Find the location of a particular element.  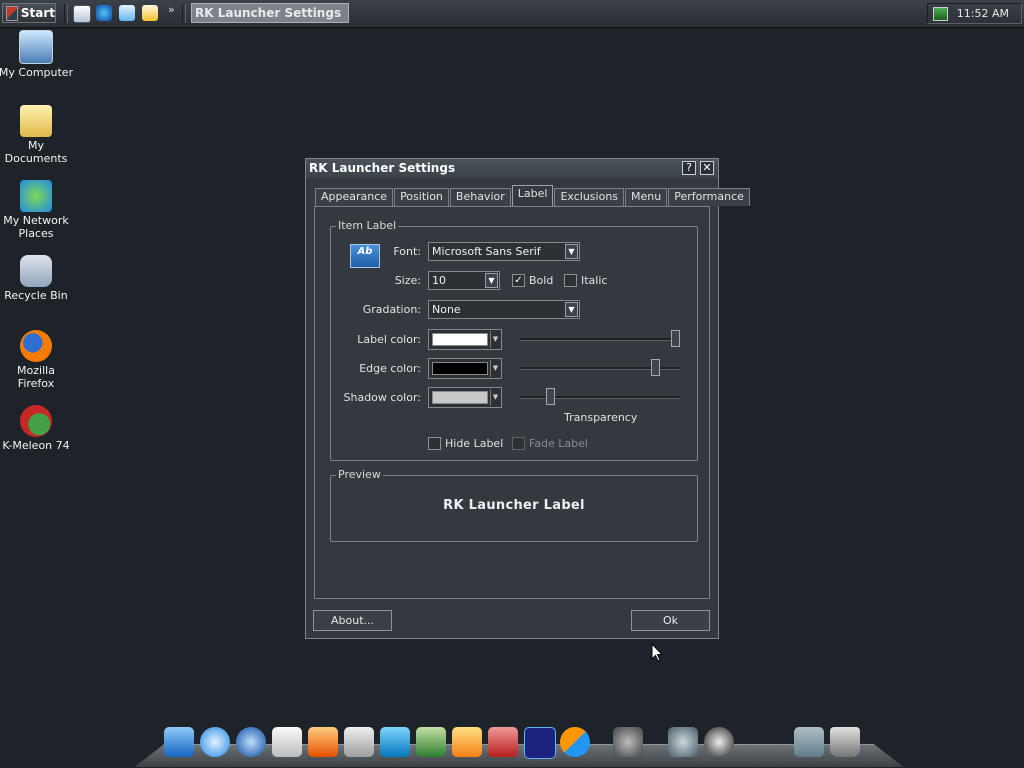

taskbar: Start » RK Launcher Settings 11:52 AM is located at coordinates (512, 14).